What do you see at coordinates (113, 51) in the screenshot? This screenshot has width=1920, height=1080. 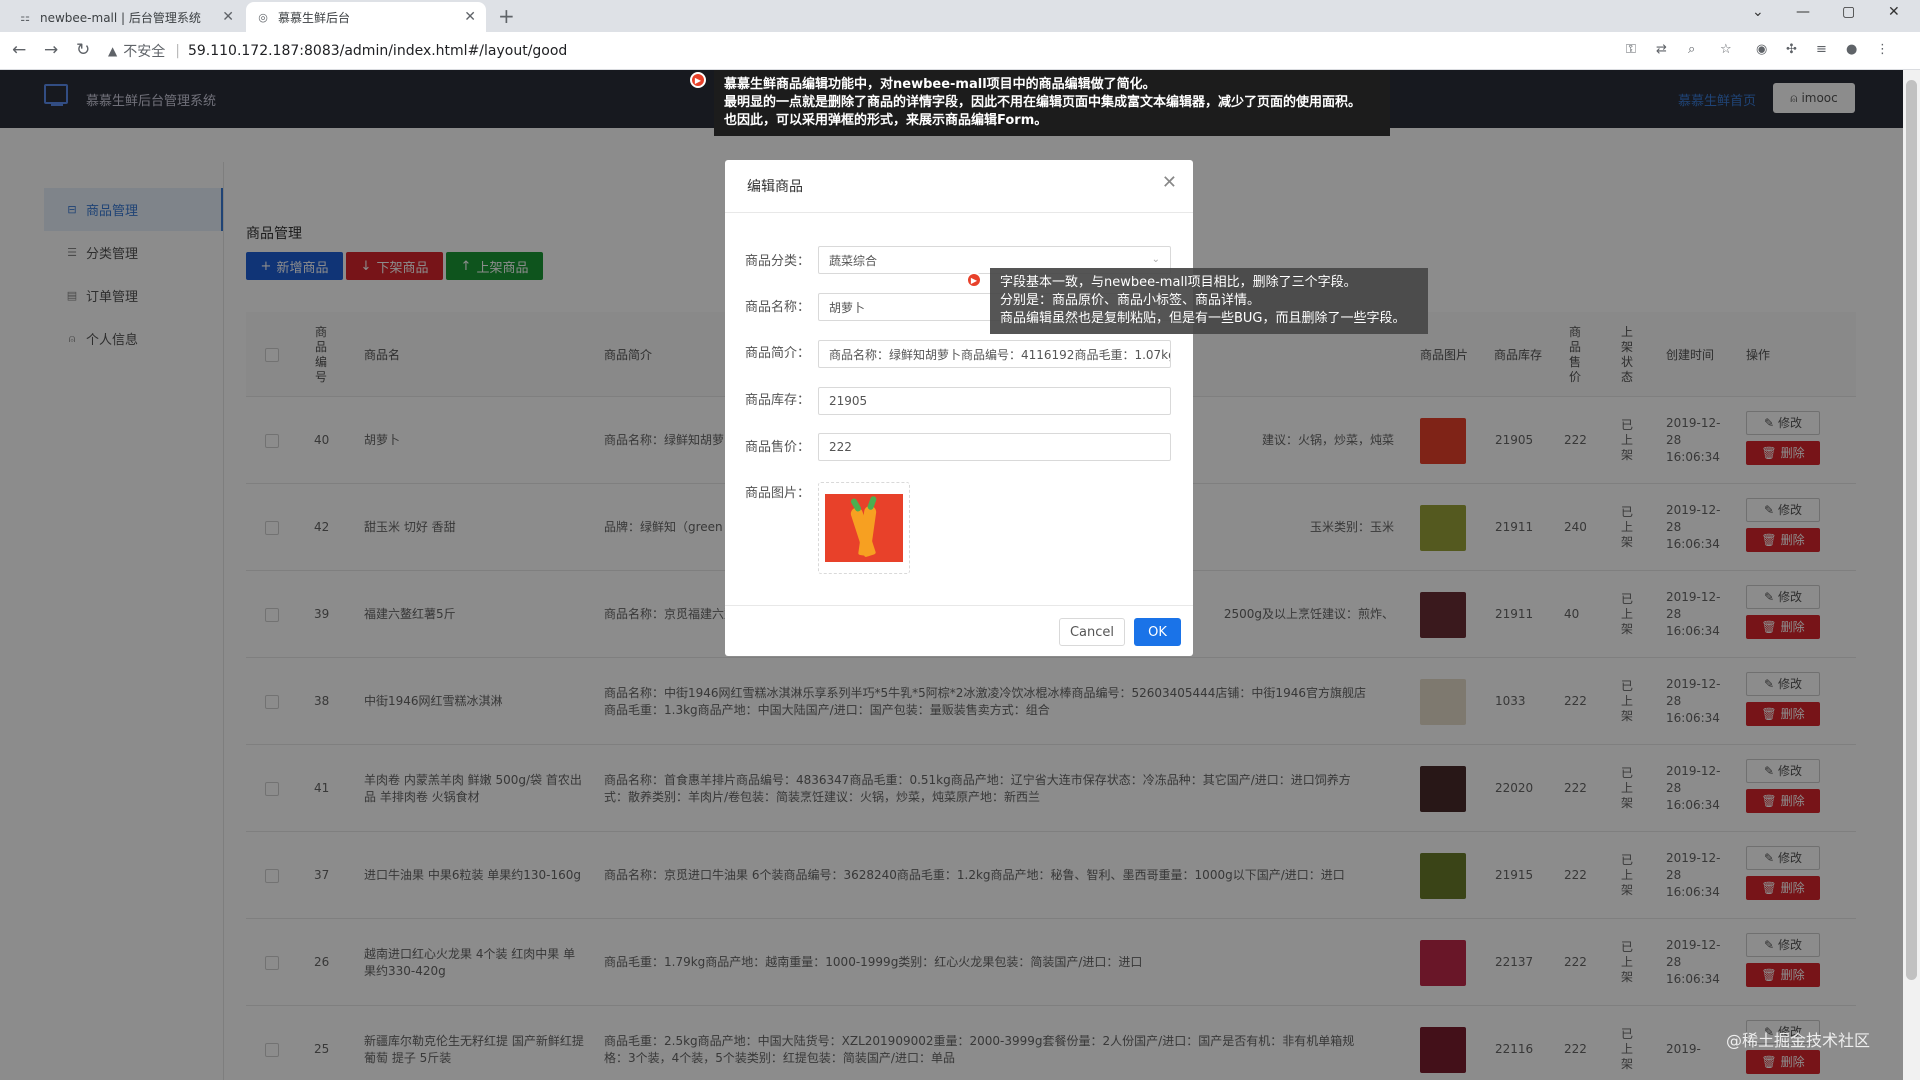 I see `warning-icon: ▲` at bounding box center [113, 51].